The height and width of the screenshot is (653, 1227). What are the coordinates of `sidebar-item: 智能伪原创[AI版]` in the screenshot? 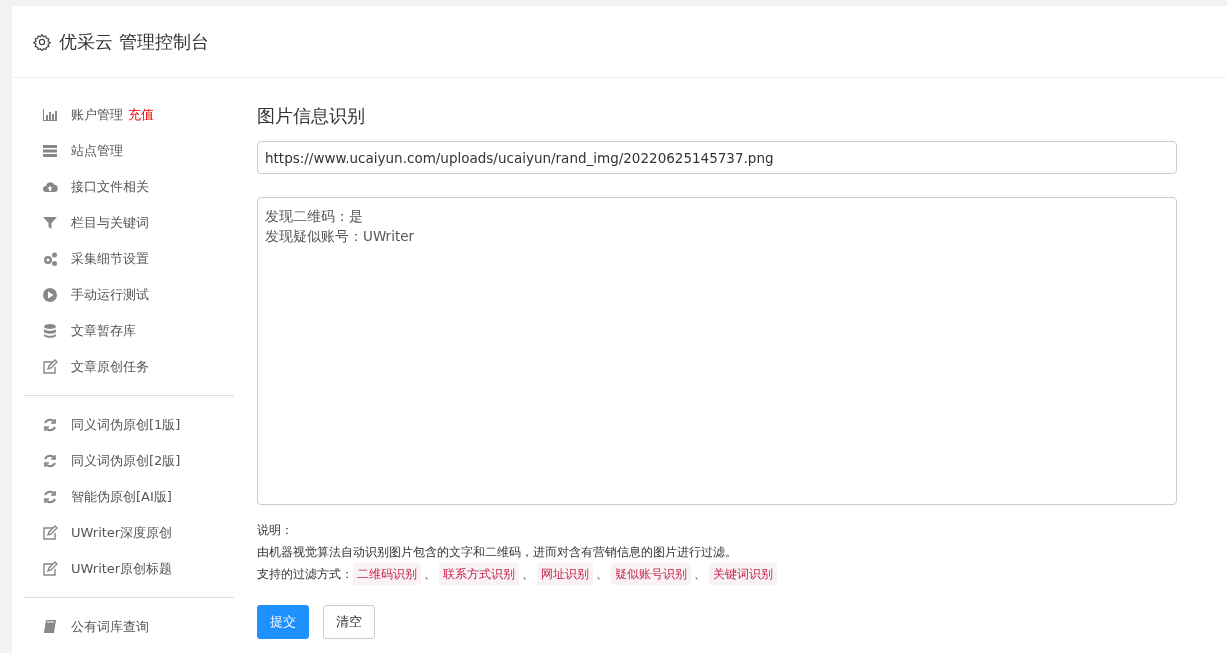 It's located at (129, 497).